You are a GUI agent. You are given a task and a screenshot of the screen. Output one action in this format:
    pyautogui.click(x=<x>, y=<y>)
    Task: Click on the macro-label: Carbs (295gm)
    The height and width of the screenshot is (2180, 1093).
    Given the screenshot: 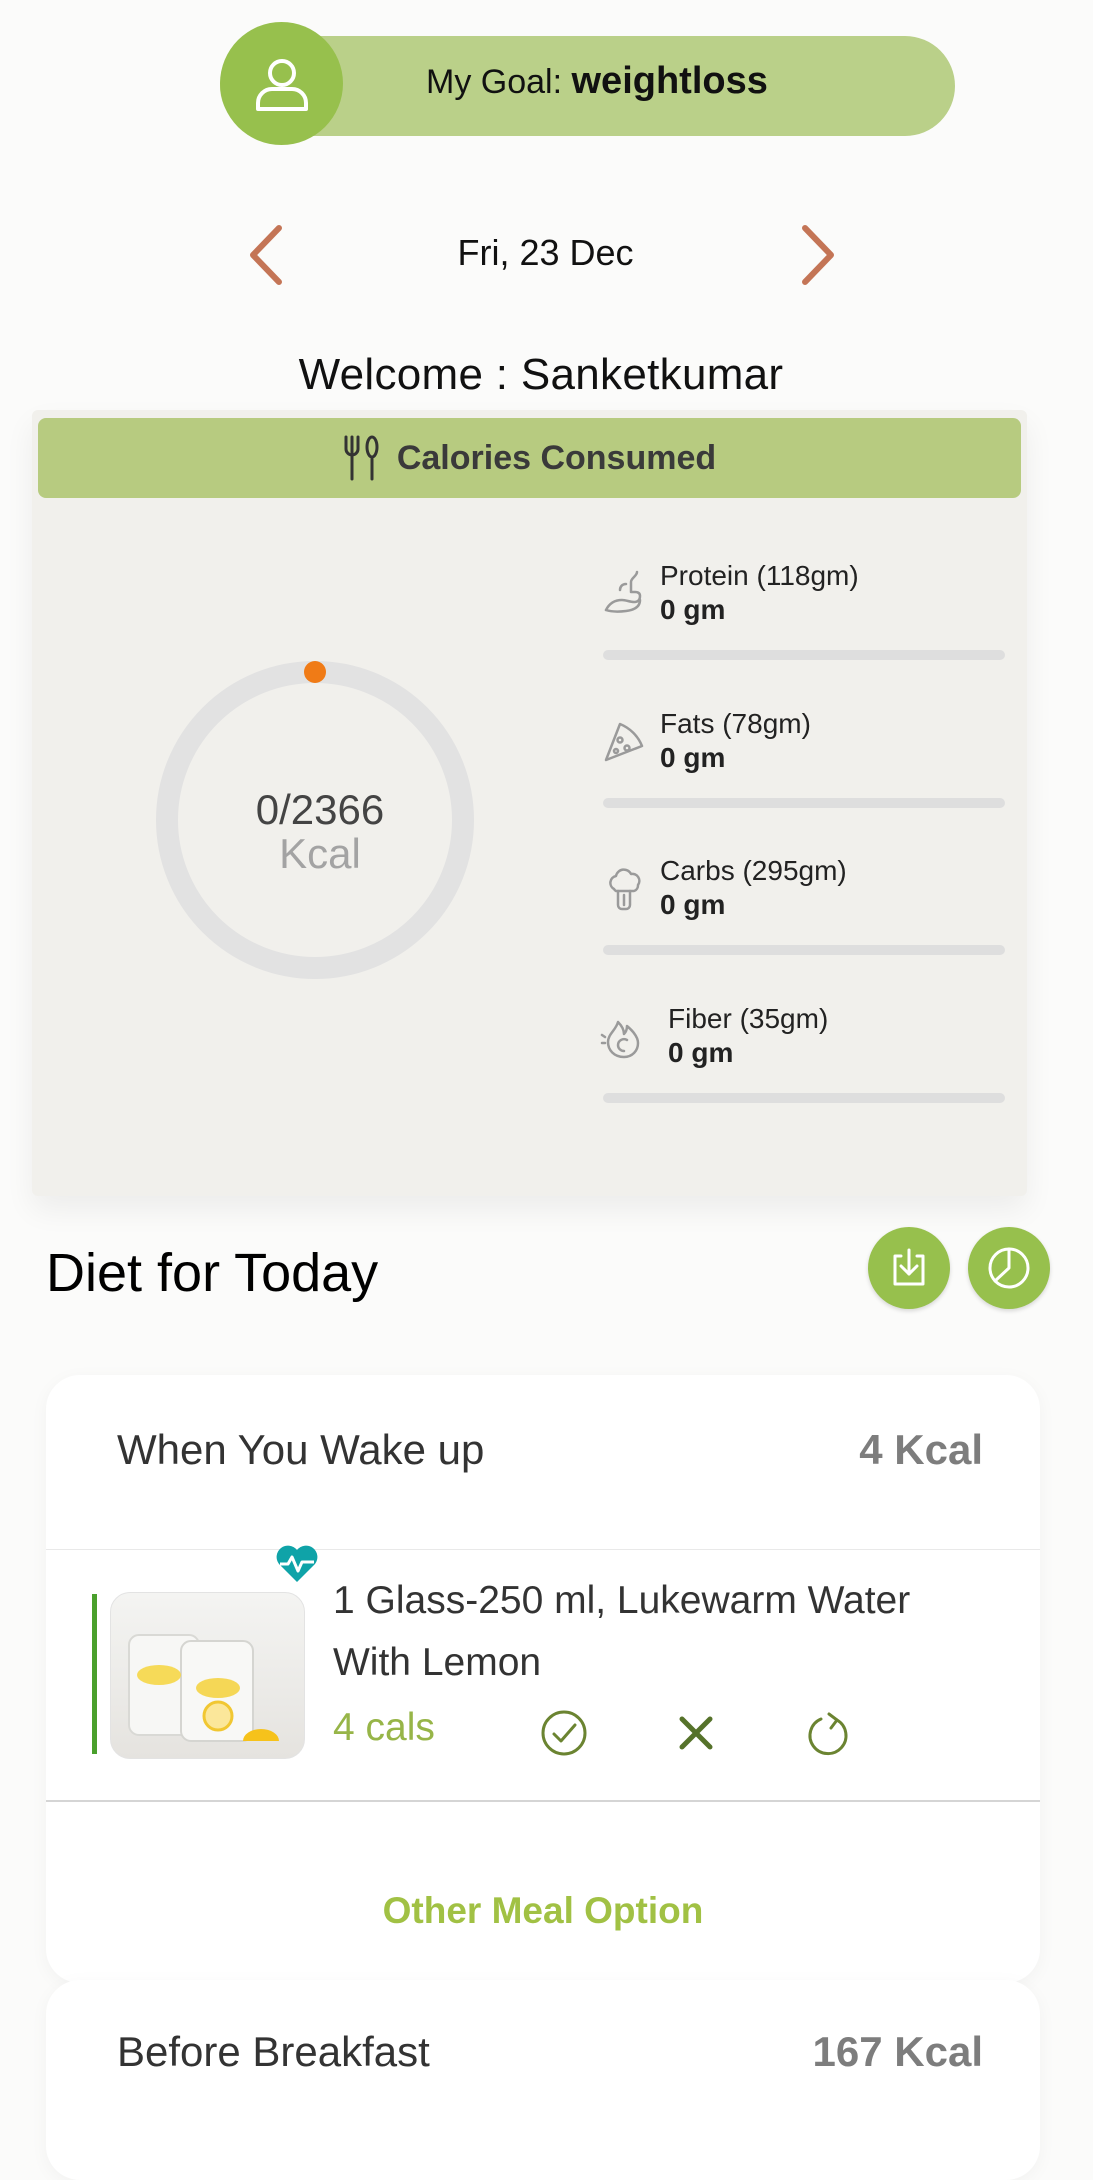 What is the action you would take?
    pyautogui.click(x=753, y=870)
    